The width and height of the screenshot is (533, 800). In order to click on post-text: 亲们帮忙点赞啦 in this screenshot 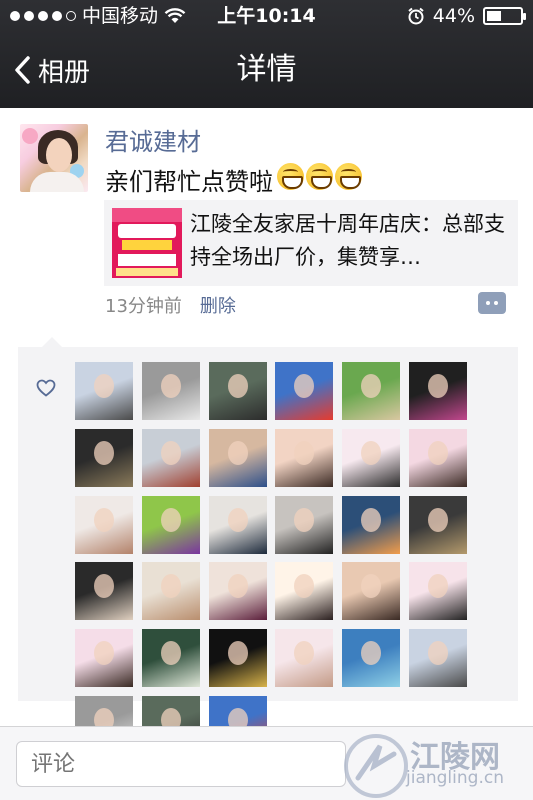, I will do `click(233, 179)`.